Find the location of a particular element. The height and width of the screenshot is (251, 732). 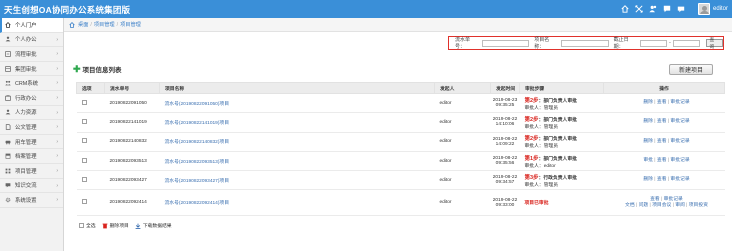

delete-project-button: 删除项目 is located at coordinates (119, 225).